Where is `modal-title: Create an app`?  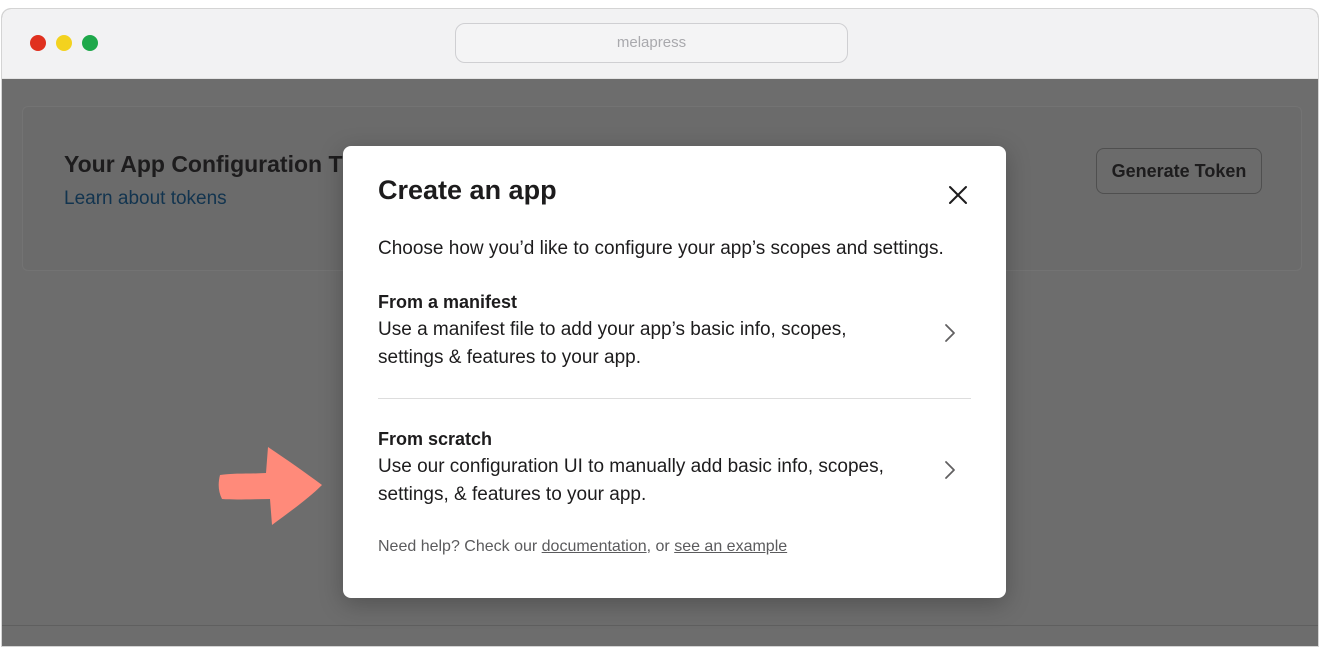
modal-title: Create an app is located at coordinates (467, 190).